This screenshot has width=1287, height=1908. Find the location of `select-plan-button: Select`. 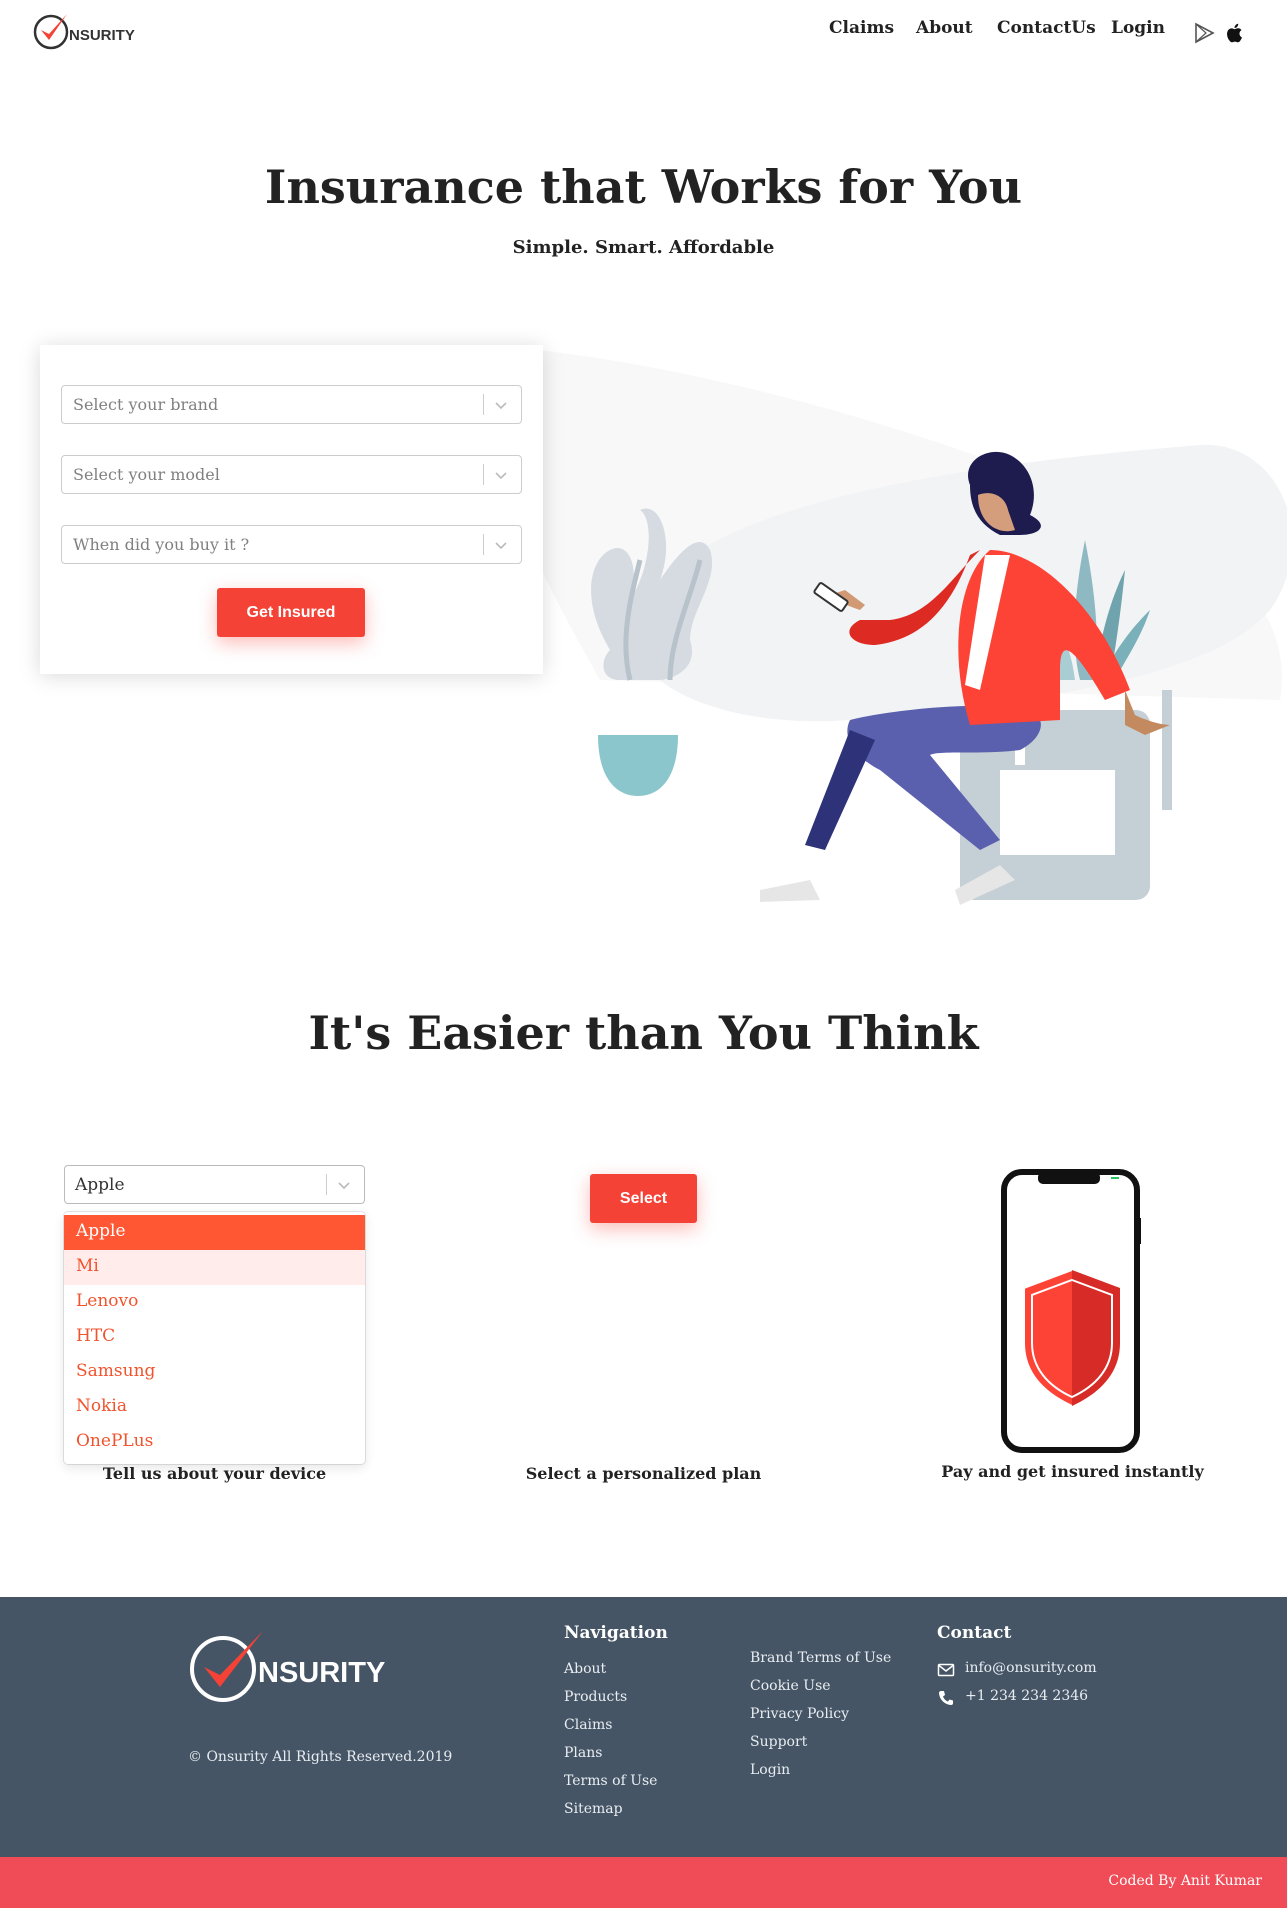

select-plan-button: Select is located at coordinates (643, 1198).